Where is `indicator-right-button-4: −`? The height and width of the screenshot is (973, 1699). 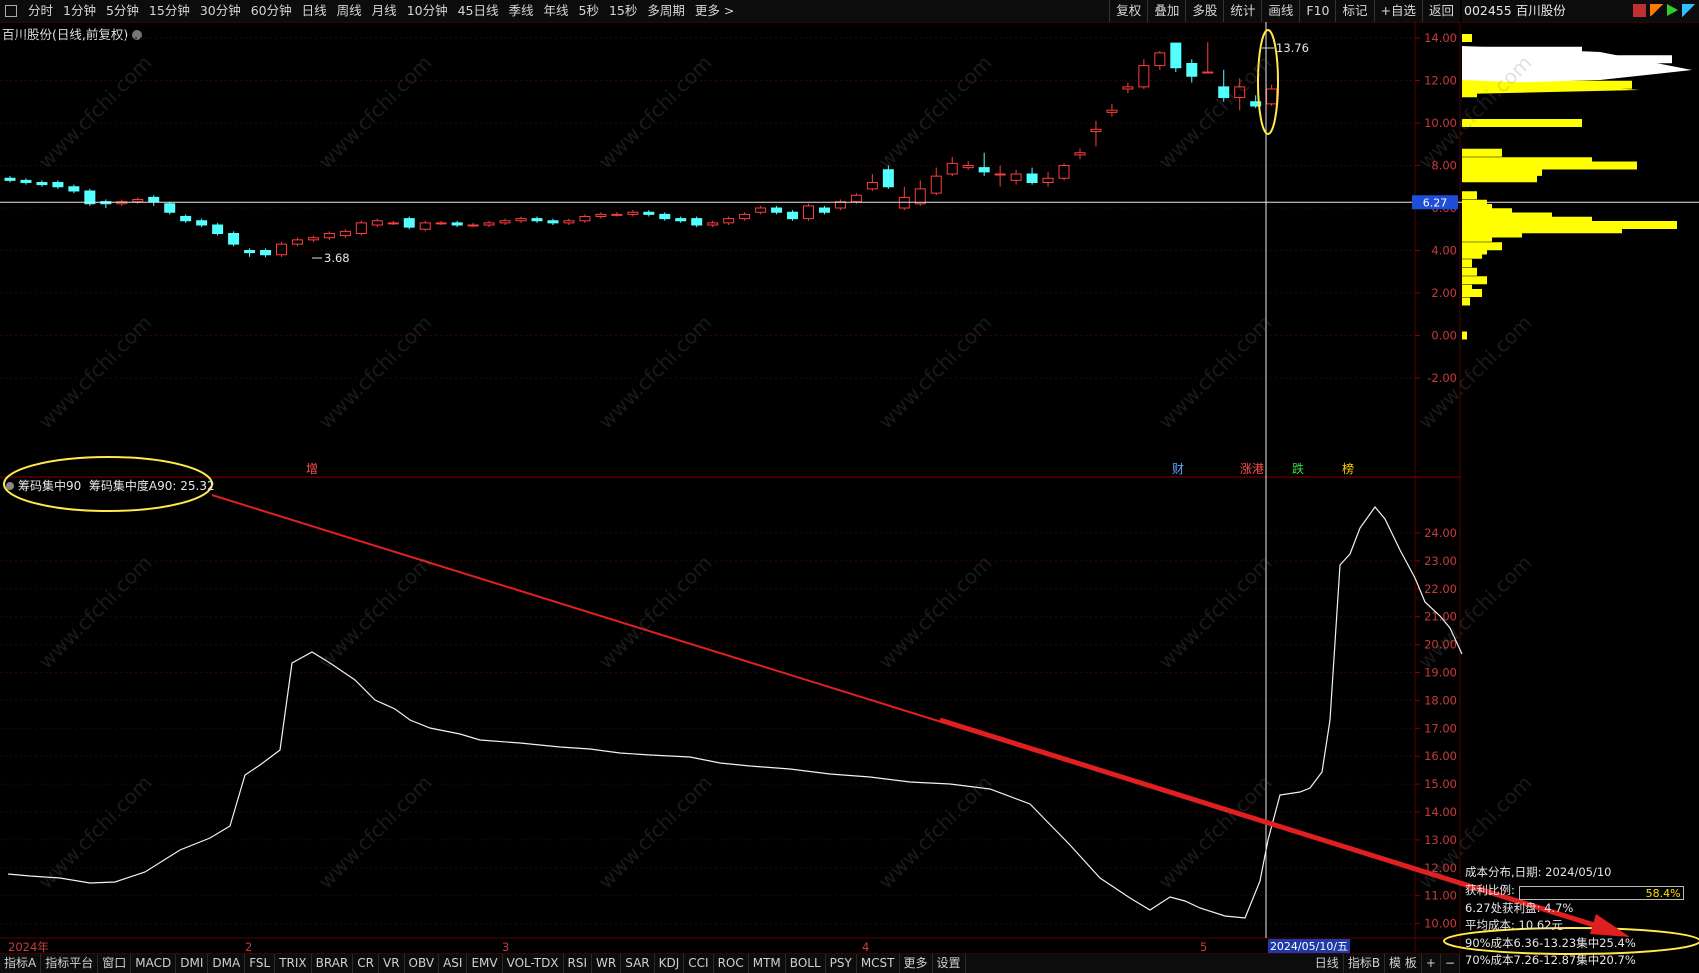 indicator-right-button-4: − is located at coordinates (1450, 963).